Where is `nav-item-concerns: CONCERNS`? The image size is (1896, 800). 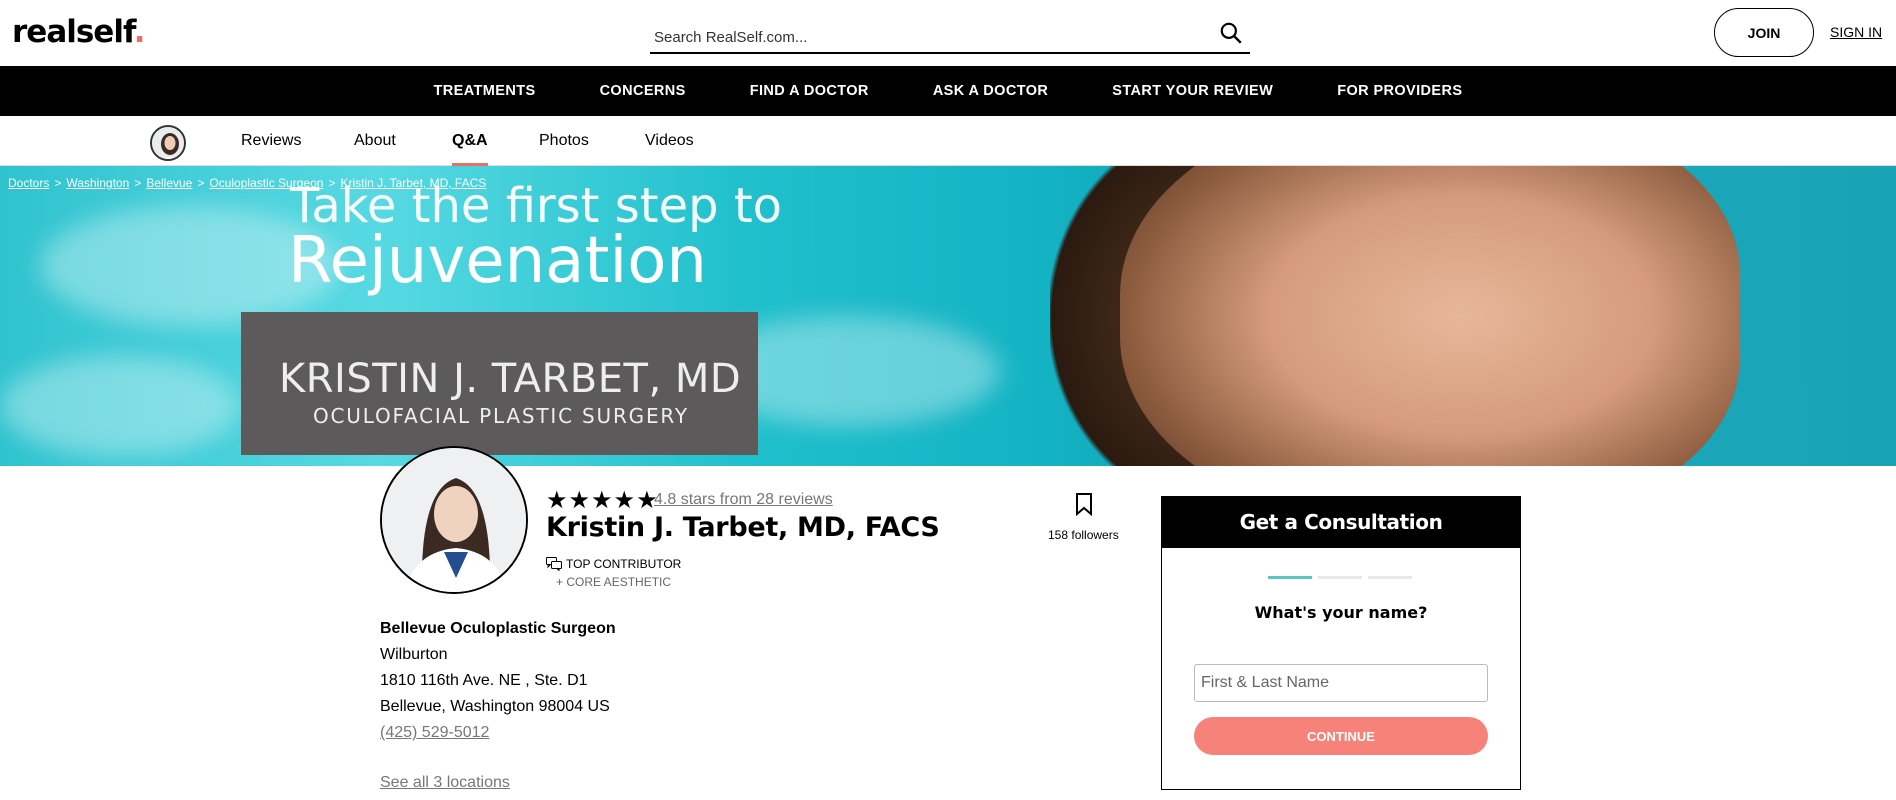 nav-item-concerns: CONCERNS is located at coordinates (643, 91).